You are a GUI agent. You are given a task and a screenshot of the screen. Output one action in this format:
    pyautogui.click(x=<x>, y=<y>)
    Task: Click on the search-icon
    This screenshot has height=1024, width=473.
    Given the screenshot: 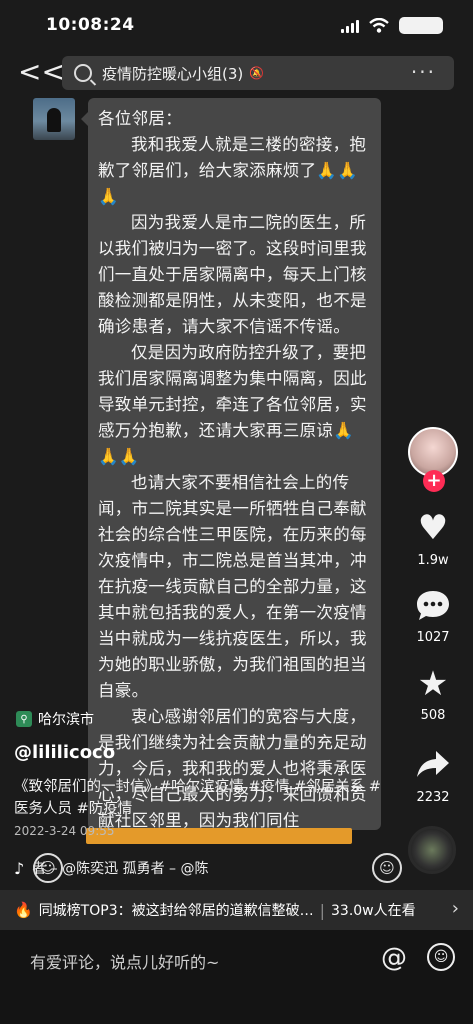 What is the action you would take?
    pyautogui.click(x=83, y=73)
    